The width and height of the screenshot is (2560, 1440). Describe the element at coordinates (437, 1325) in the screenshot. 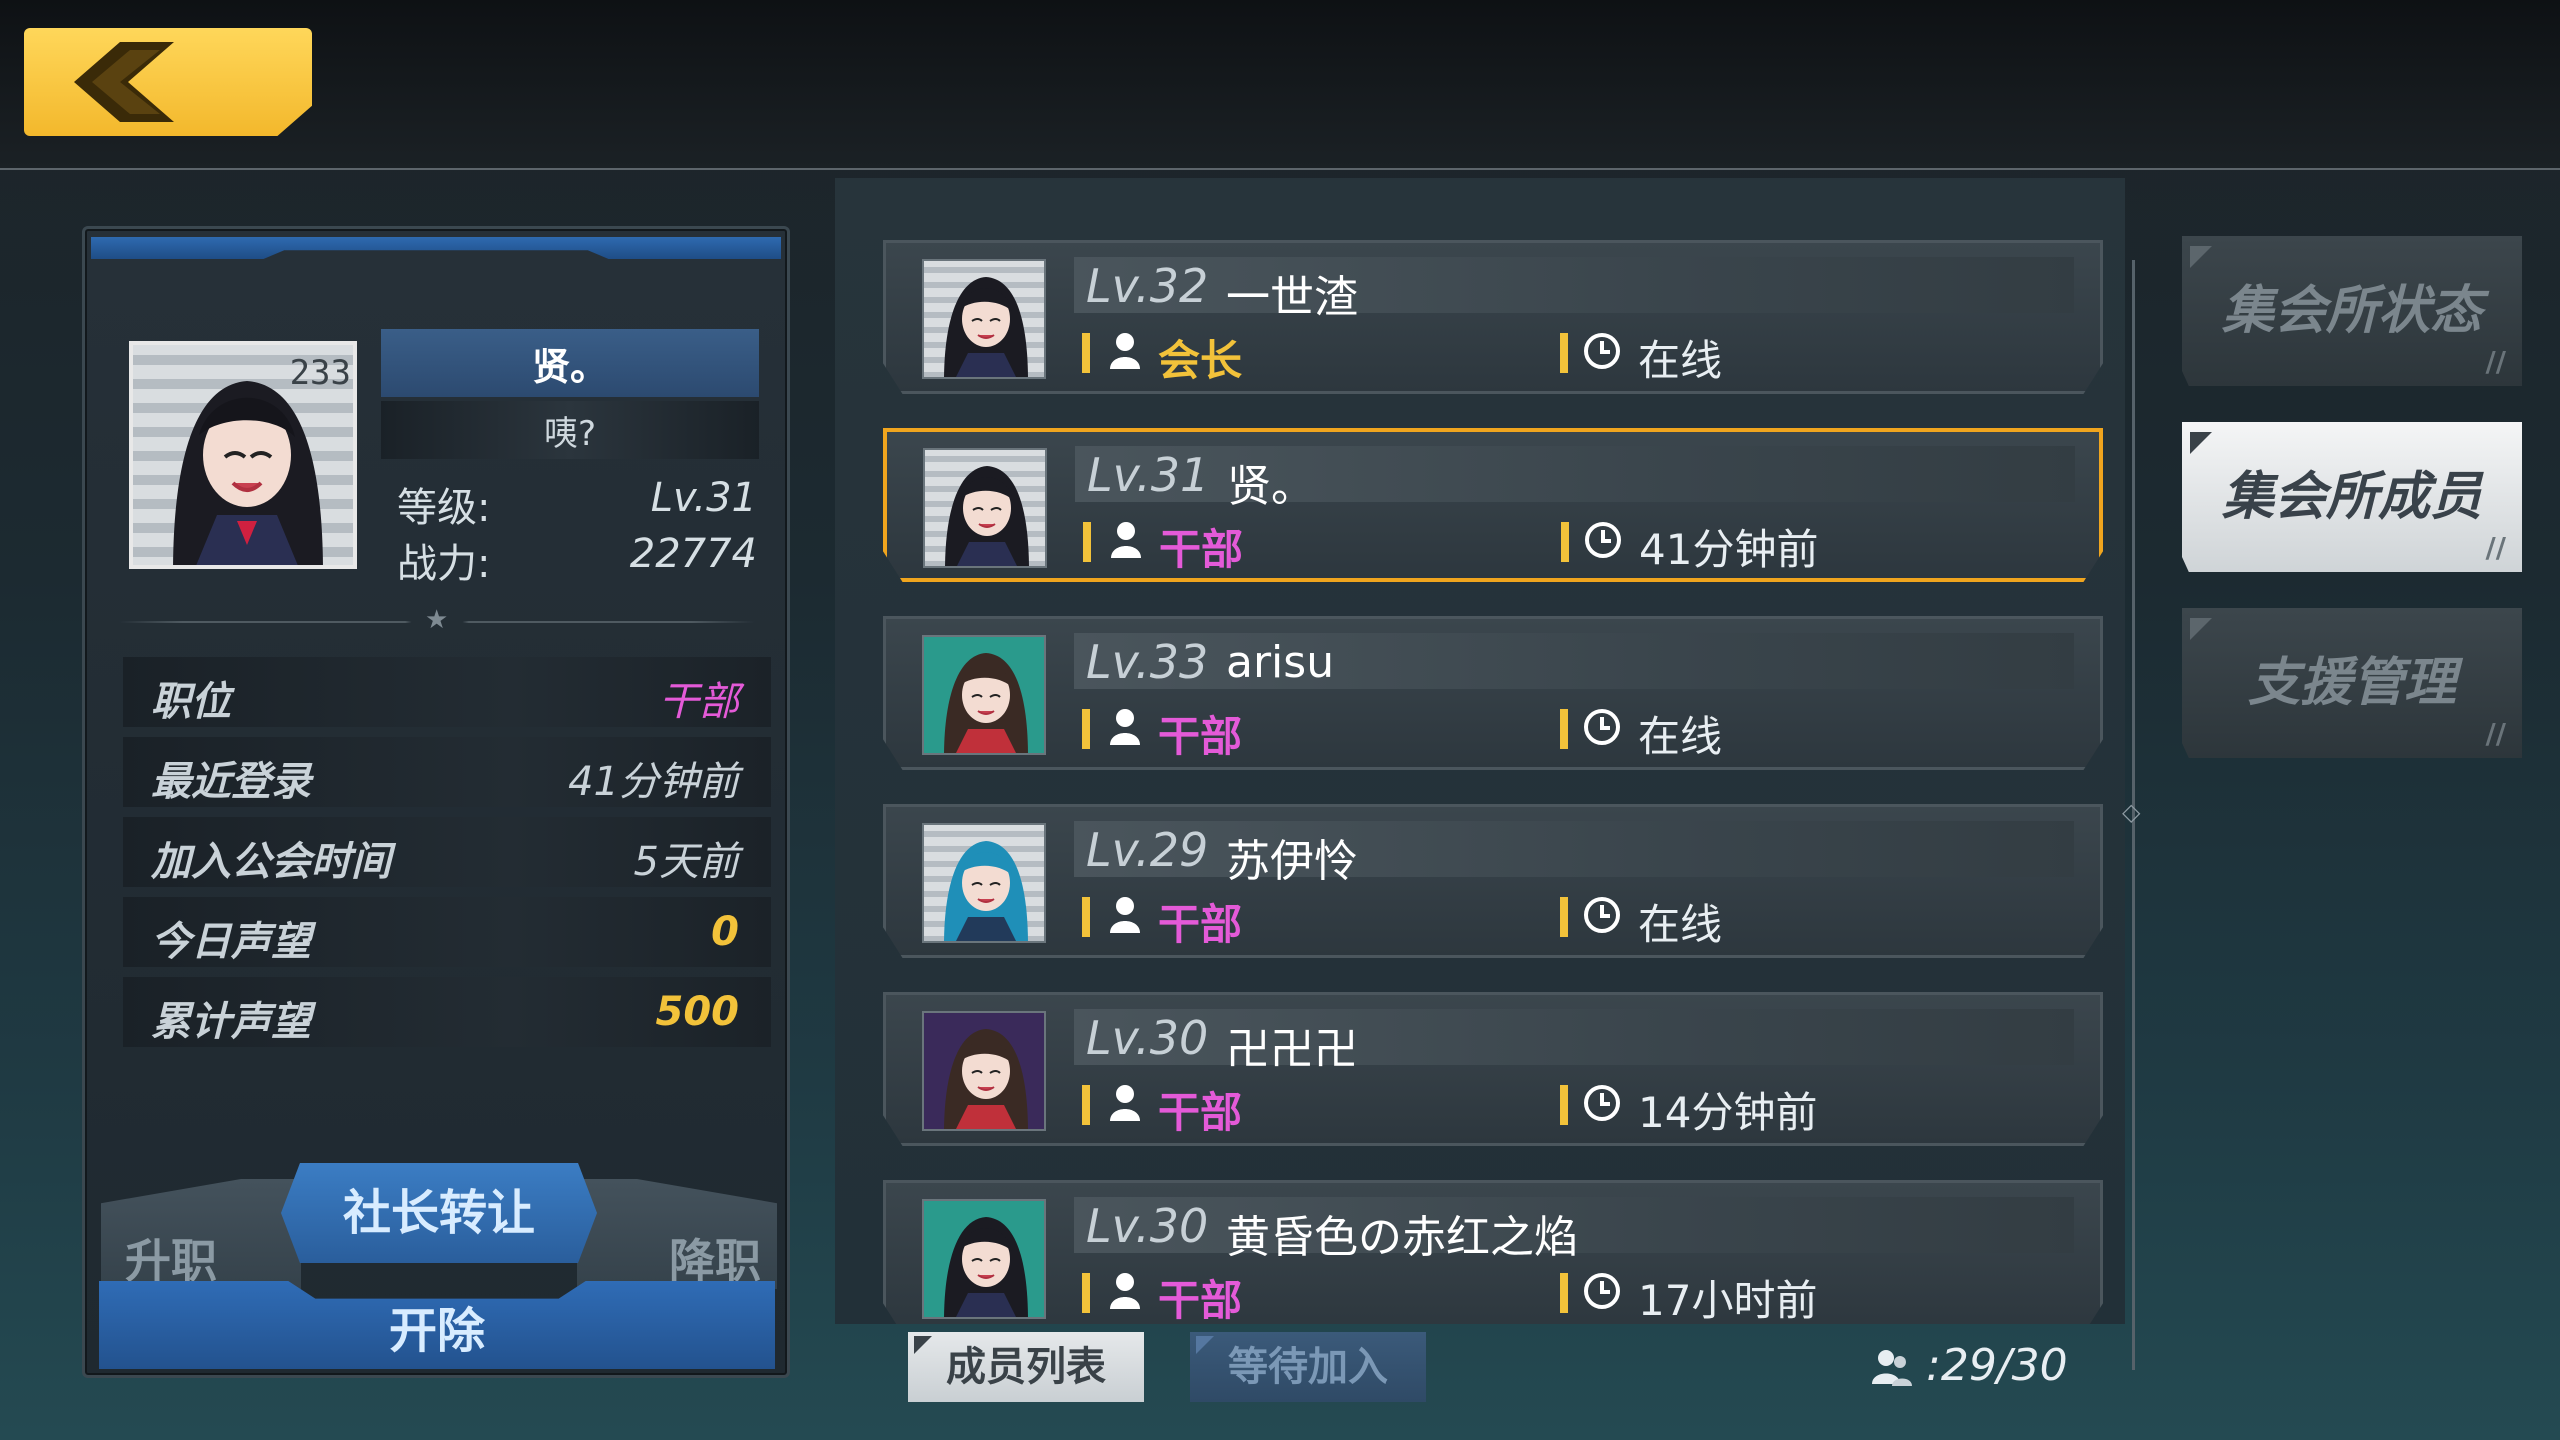

I see `expel-button: 开除` at that location.